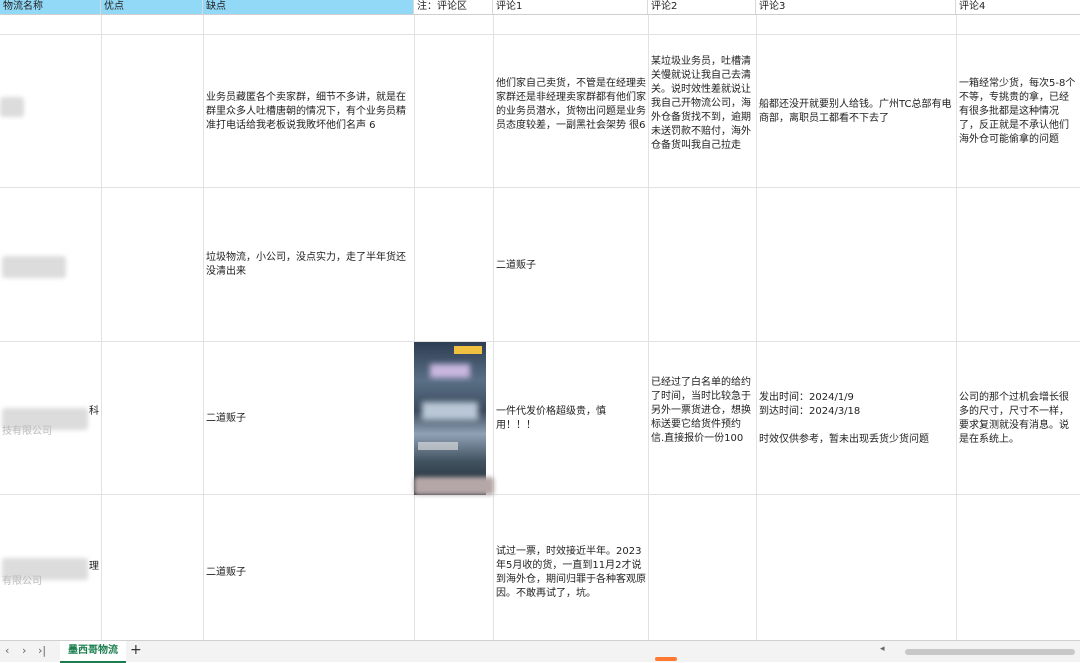 The image size is (1080, 663). I want to click on redacted-overlay, so click(454, 486).